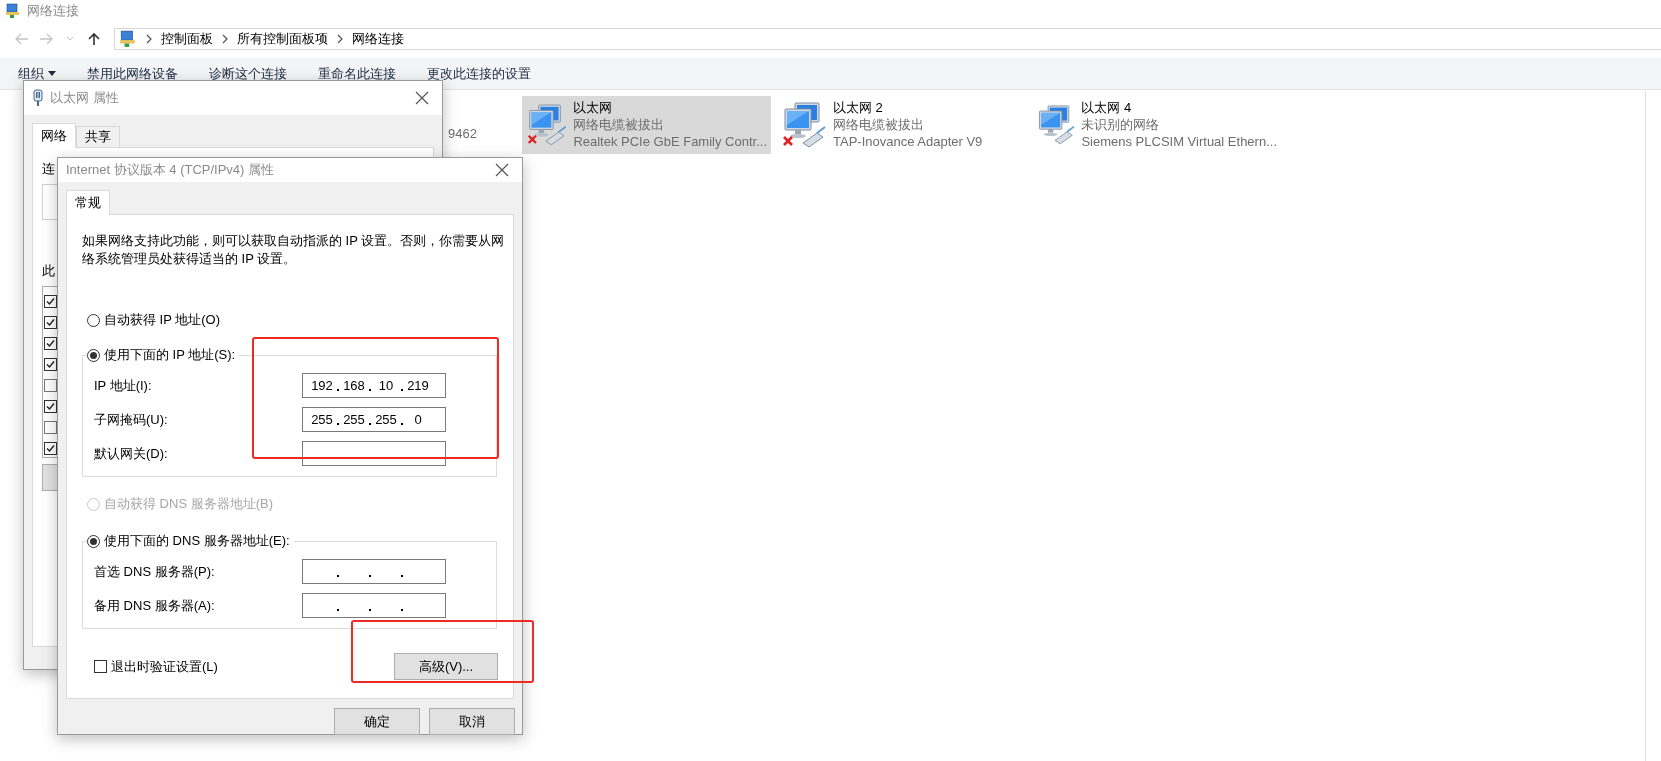  What do you see at coordinates (377, 721) in the screenshot?
I see `ok-button: 确定` at bounding box center [377, 721].